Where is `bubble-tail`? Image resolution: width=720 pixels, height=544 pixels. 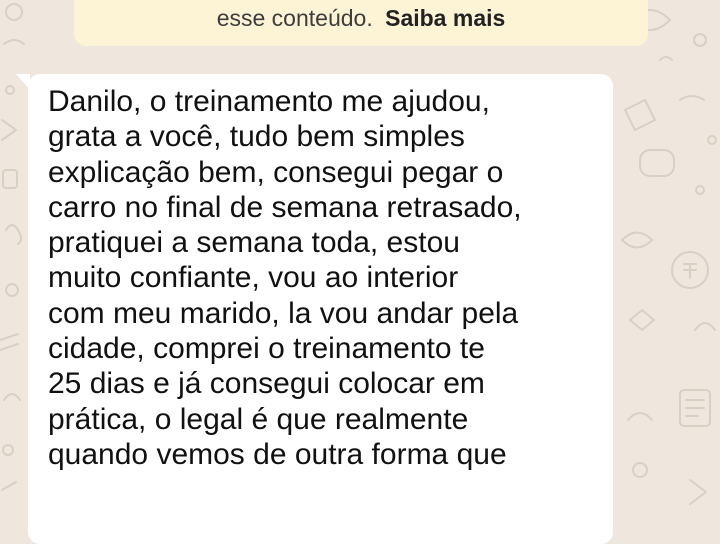
bubble-tail is located at coordinates (23, 82).